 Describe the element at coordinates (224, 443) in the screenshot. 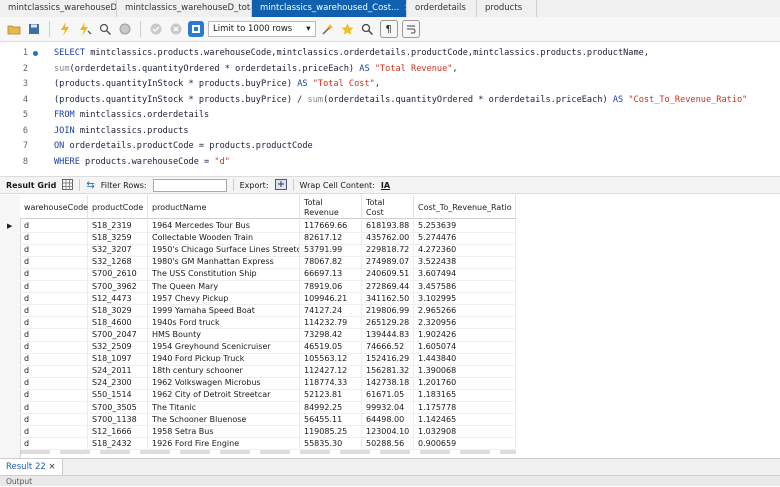

I see `table-cell: 1926 Ford Fire Engine` at that location.